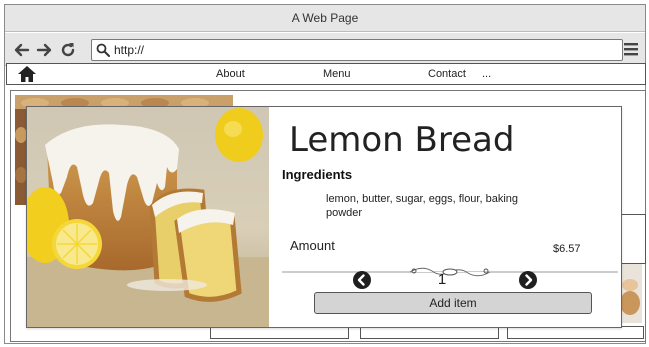 The height and width of the screenshot is (347, 649). I want to click on amount-label: Amount, so click(312, 245).